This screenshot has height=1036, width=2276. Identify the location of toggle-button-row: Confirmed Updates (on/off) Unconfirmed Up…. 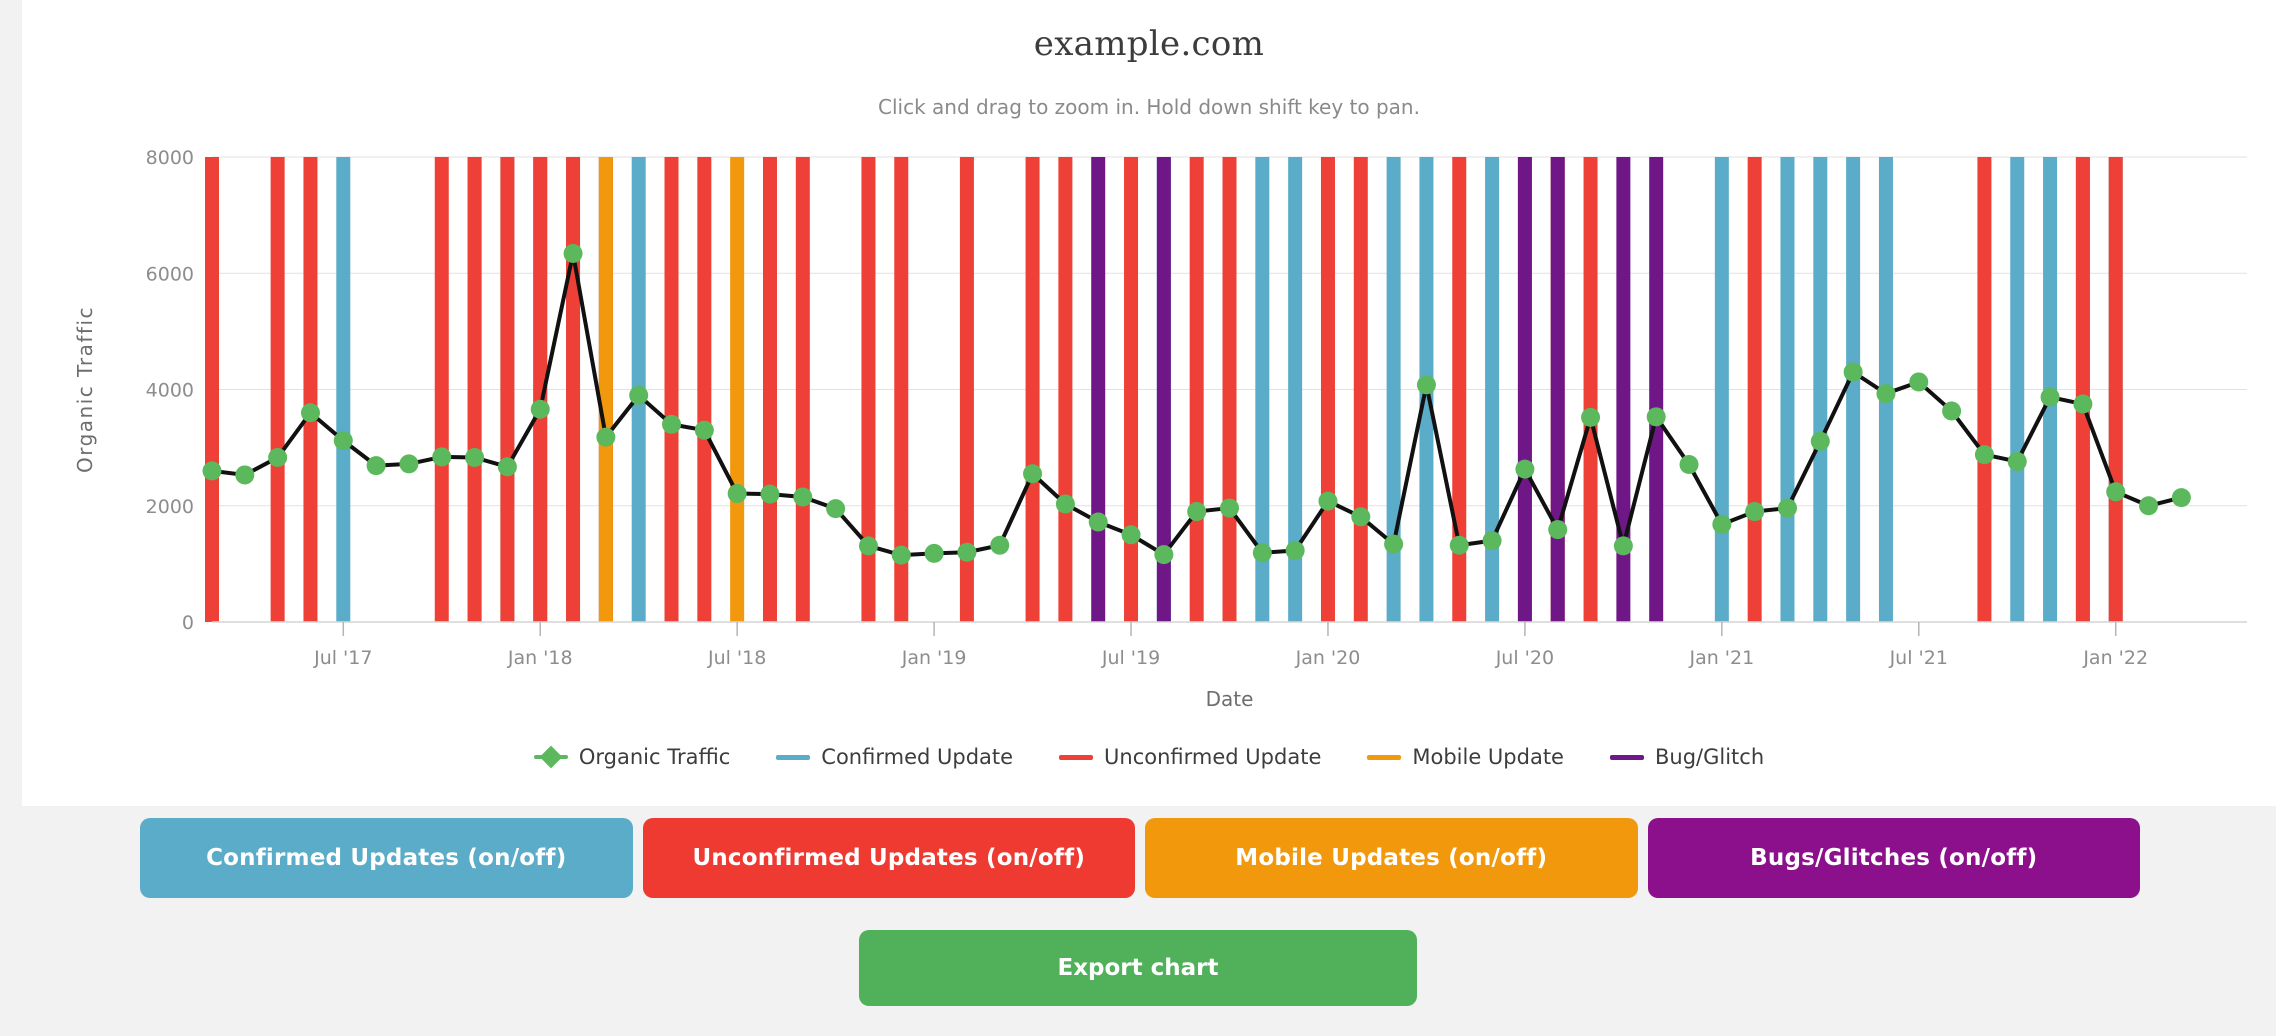
(1140, 858).